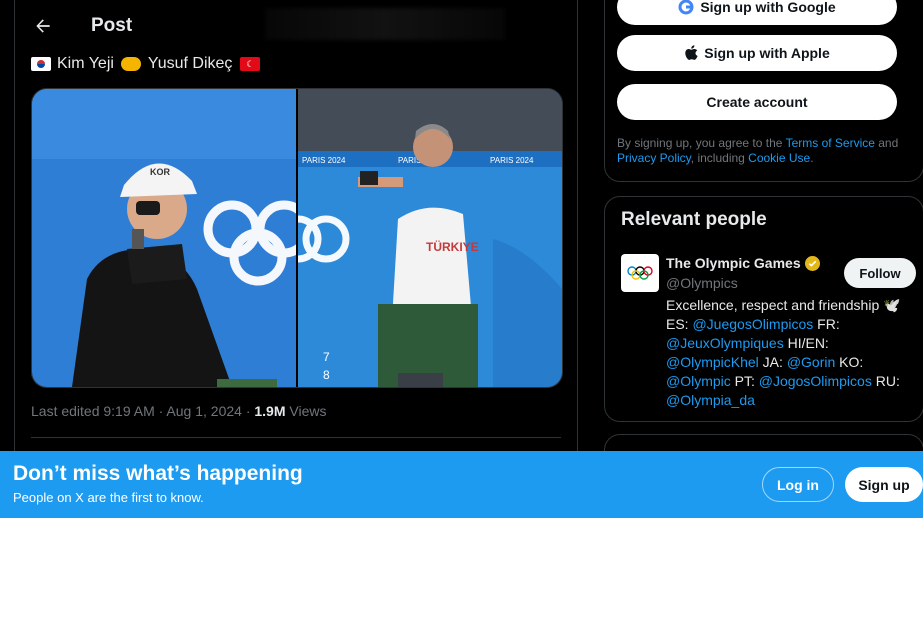 The image size is (923, 630). What do you see at coordinates (798, 484) in the screenshot?
I see `login-button: Log in` at bounding box center [798, 484].